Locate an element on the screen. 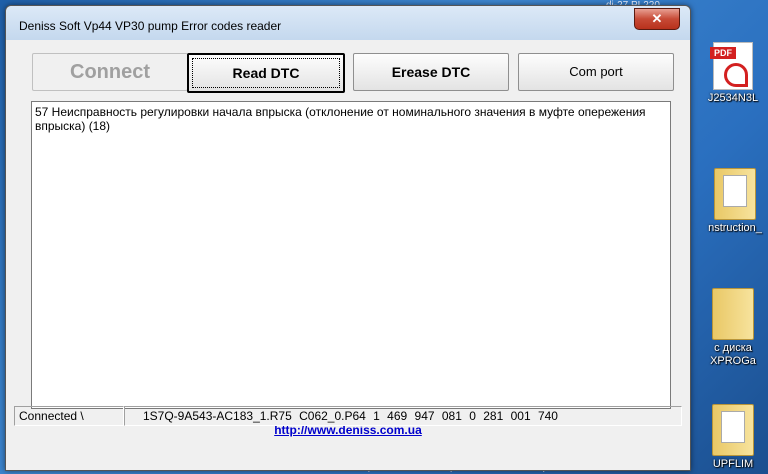 Image resolution: width=768 pixels, height=474 pixels. pdf-icon: PDF is located at coordinates (731, 66).